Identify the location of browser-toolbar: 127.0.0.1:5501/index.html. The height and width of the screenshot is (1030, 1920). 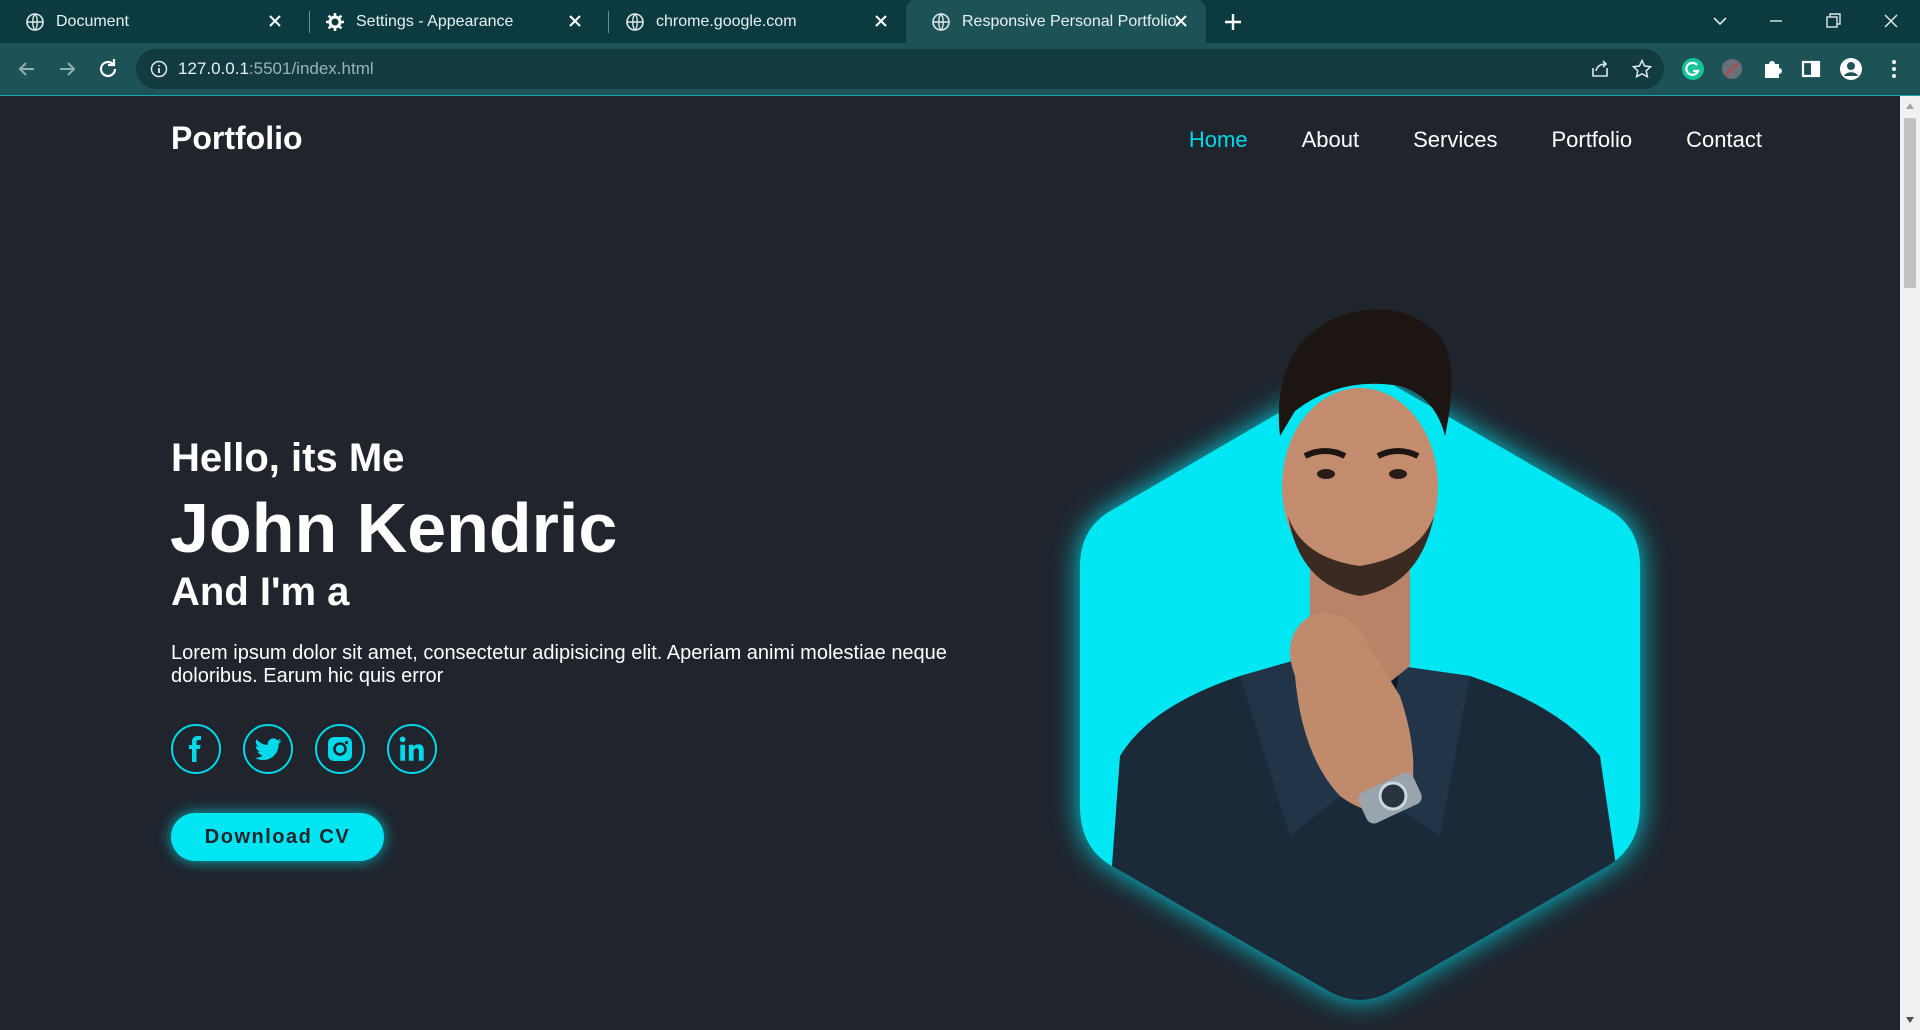
(960, 69).